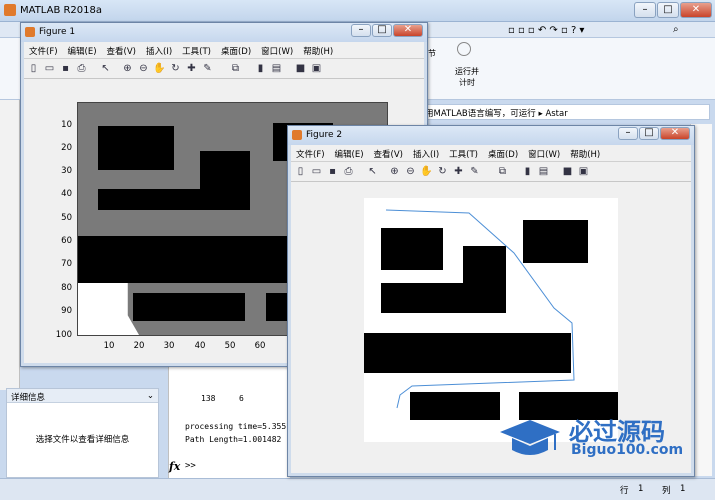 Image resolution: width=715 pixels, height=500 pixels. What do you see at coordinates (530, 437) in the screenshot?
I see `graduation-cap-icon` at bounding box center [530, 437].